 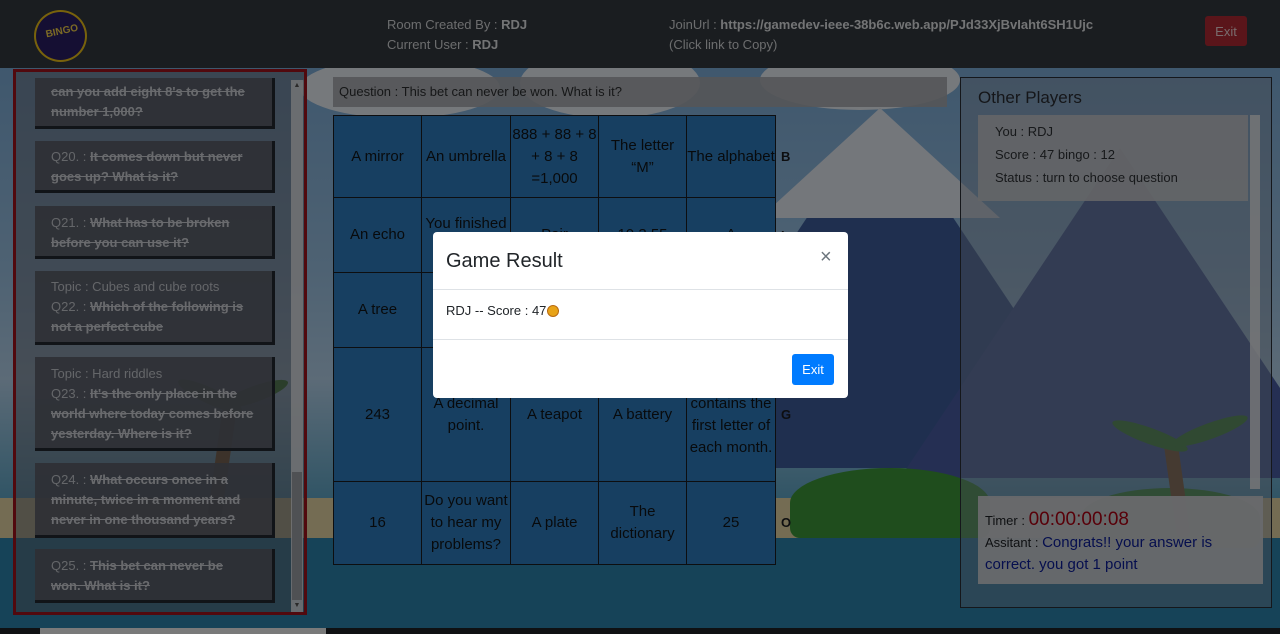 I want to click on modal-exit-button: Exit, so click(x=813, y=369).